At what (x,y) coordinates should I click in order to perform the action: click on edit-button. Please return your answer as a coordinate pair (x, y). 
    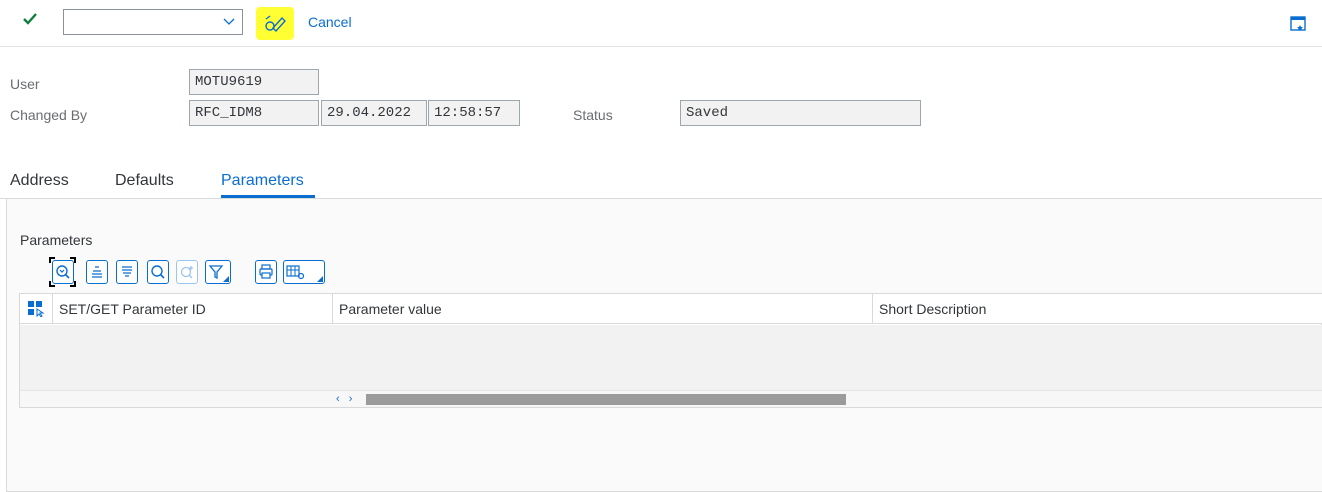
    Looking at the image, I should click on (275, 23).